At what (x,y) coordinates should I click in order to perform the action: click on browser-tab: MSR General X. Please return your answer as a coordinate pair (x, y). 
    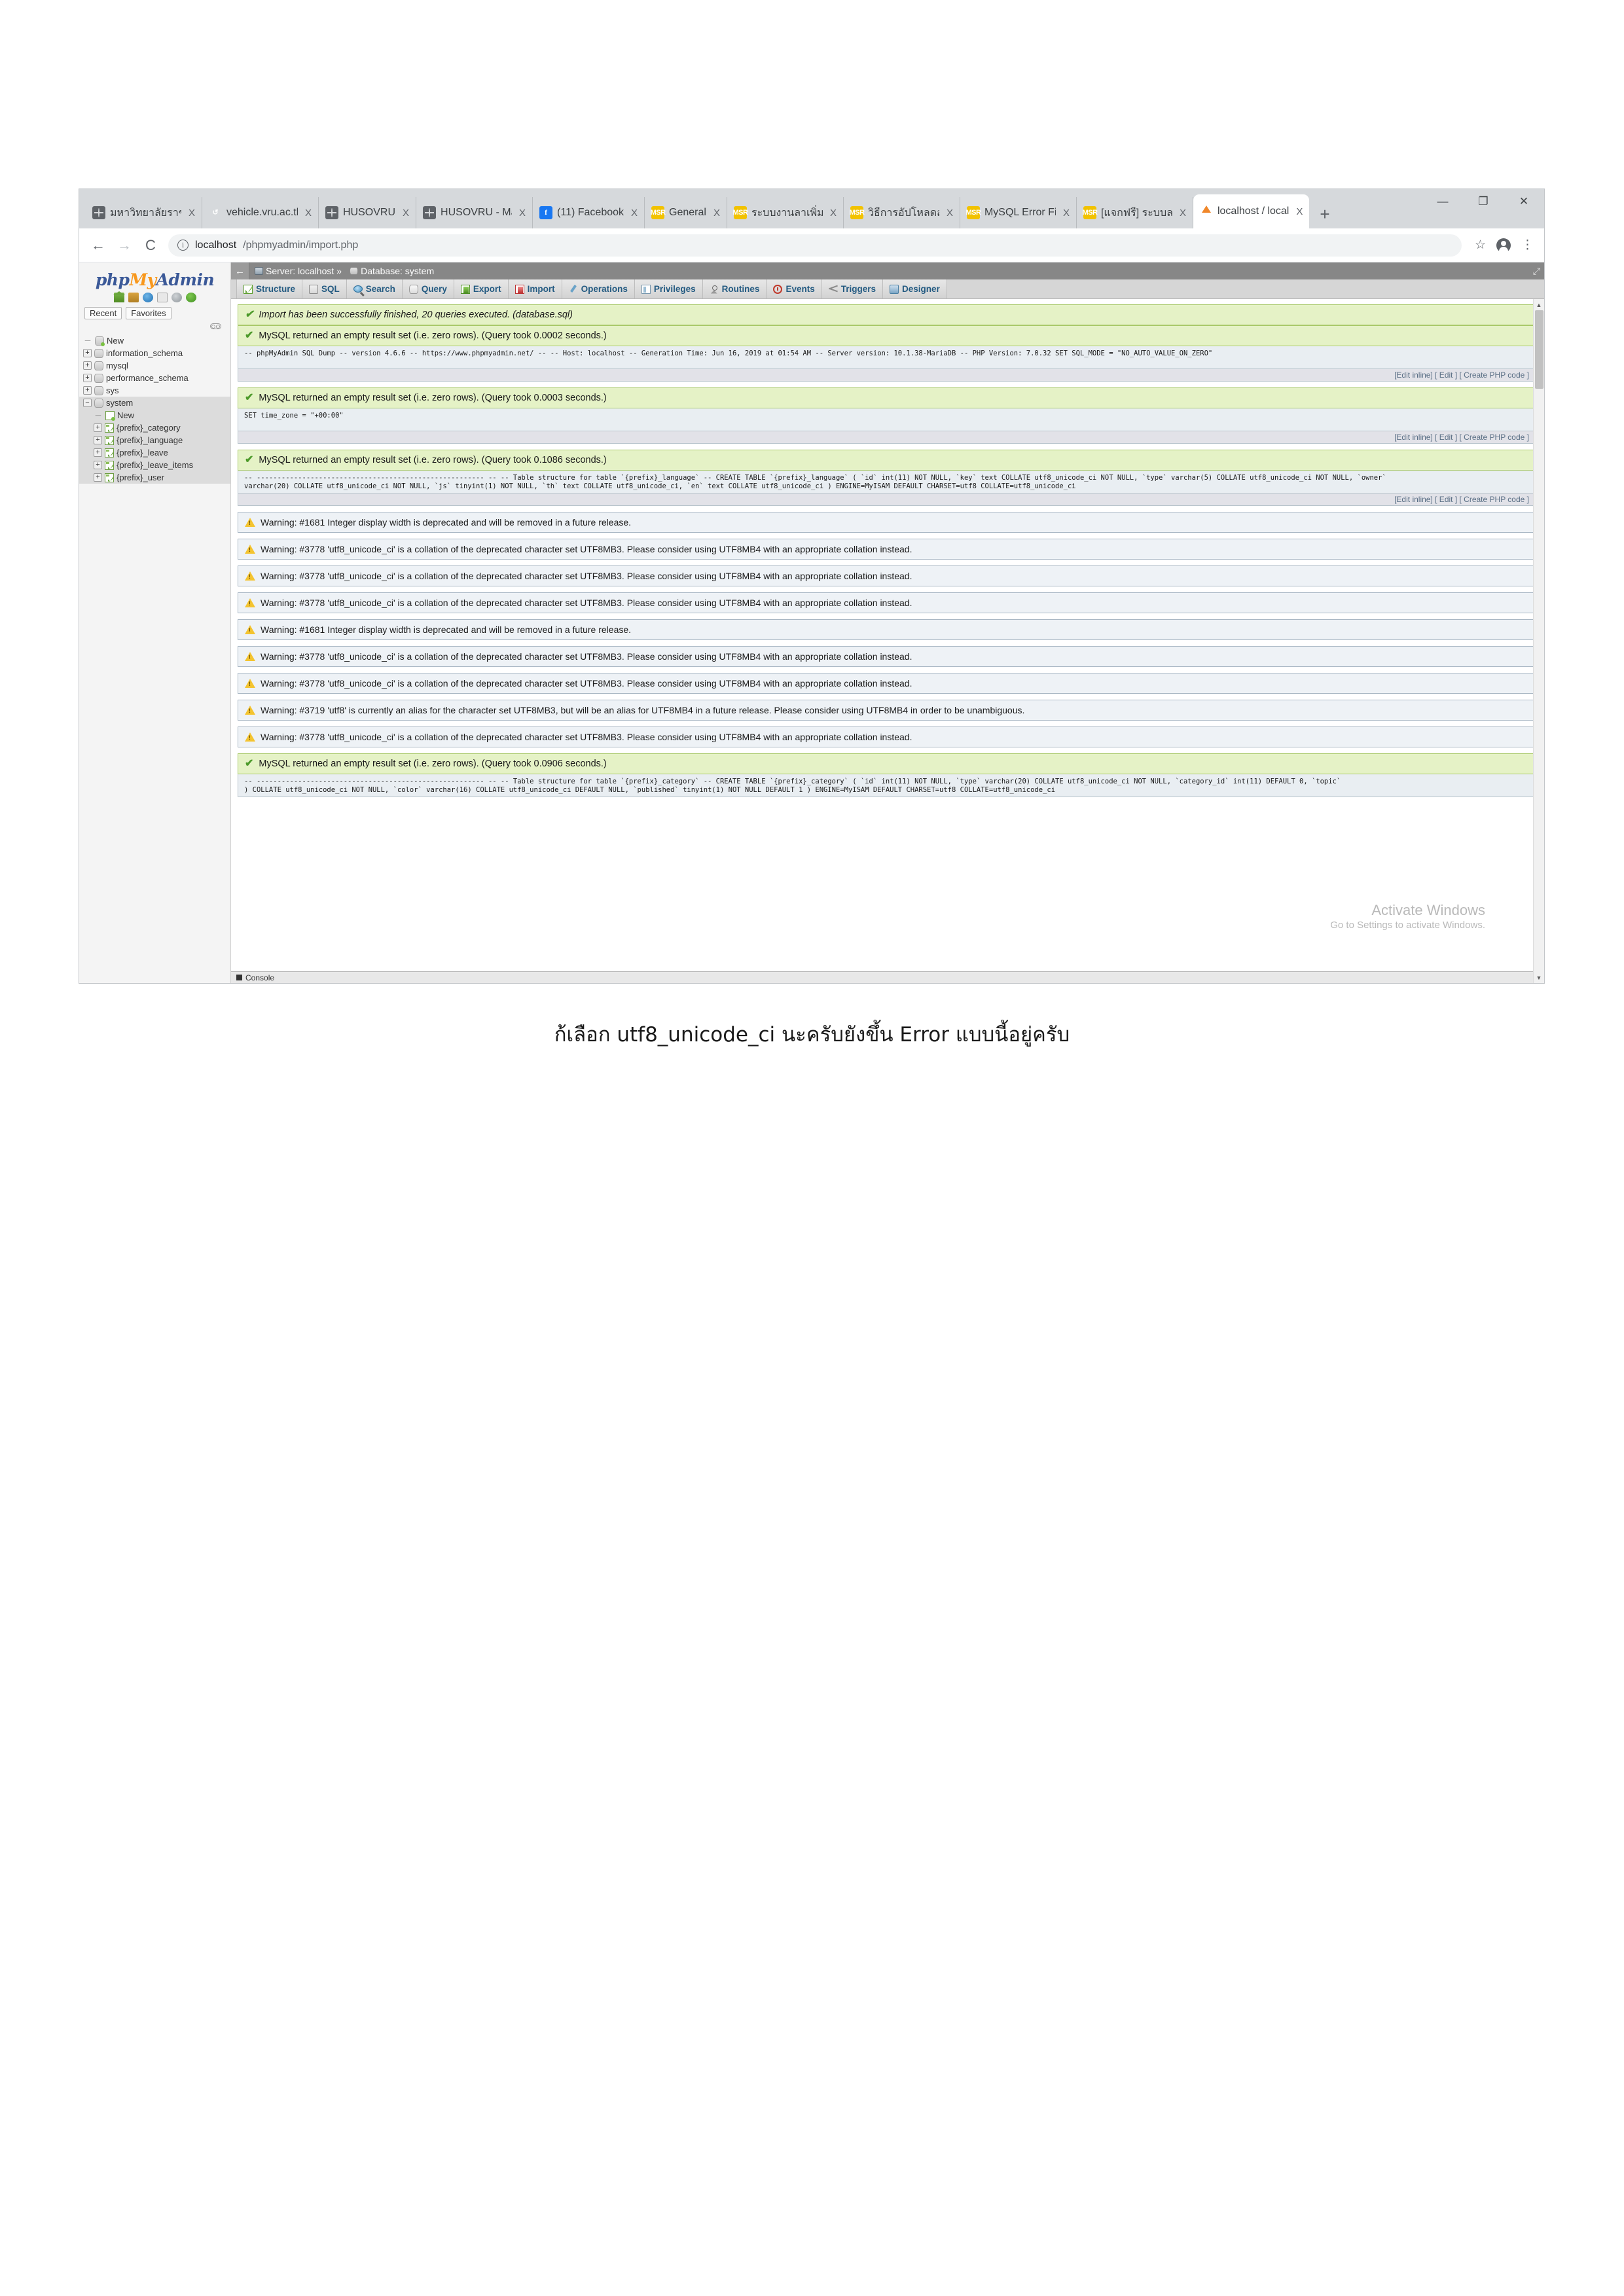
    Looking at the image, I should click on (686, 212).